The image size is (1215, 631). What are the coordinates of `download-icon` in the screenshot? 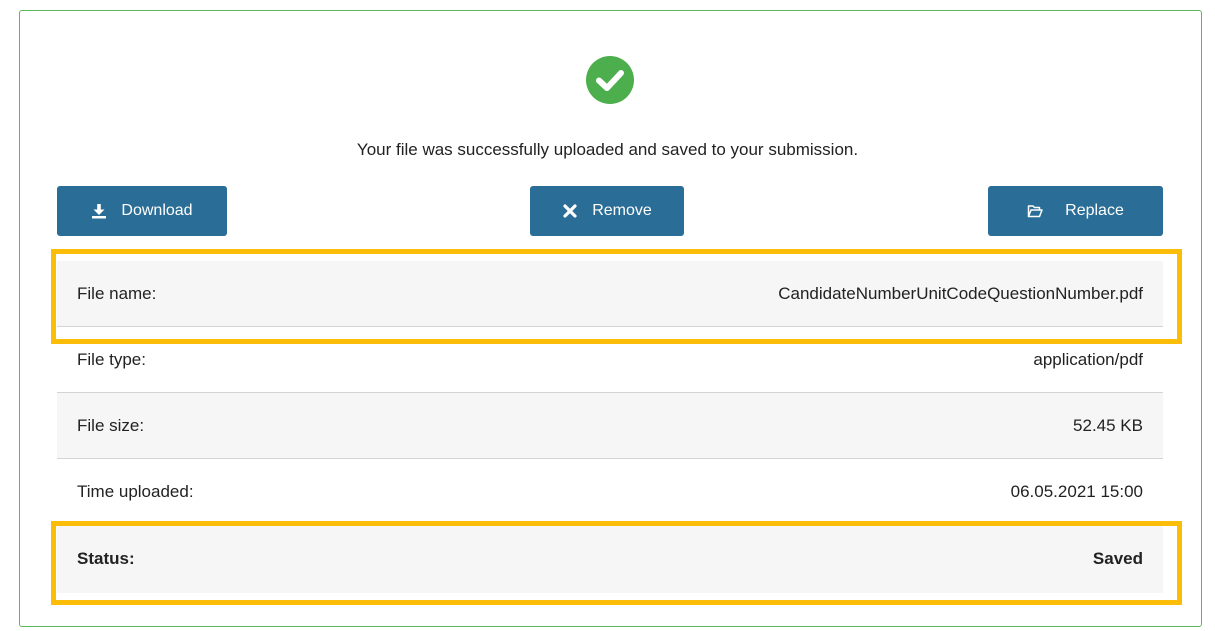 It's located at (99, 211).